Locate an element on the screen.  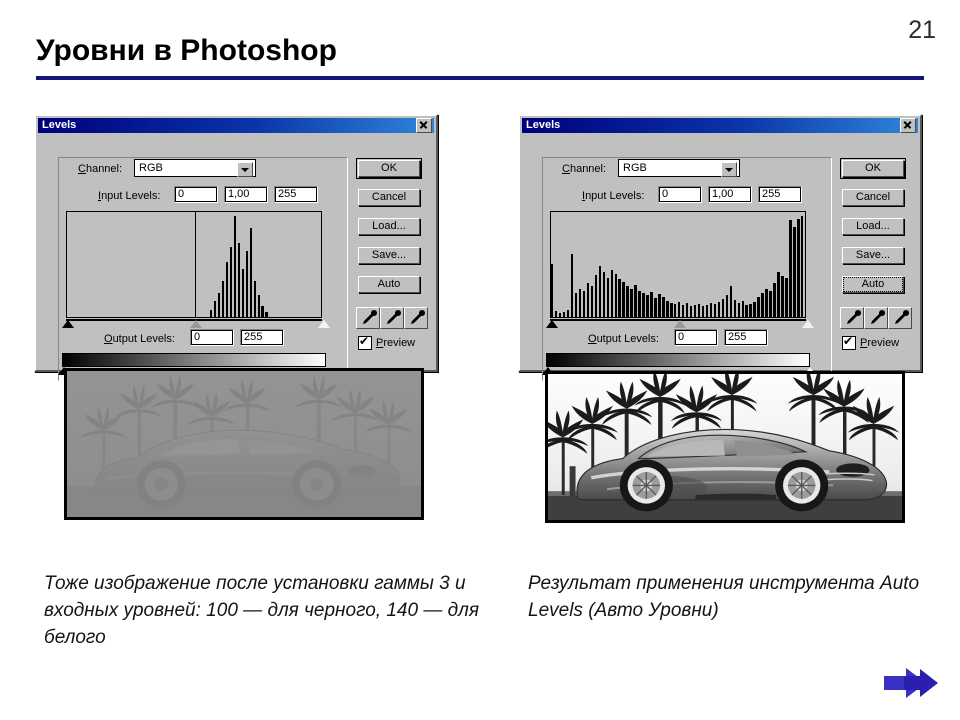
photo-flat is located at coordinates (244, 444).